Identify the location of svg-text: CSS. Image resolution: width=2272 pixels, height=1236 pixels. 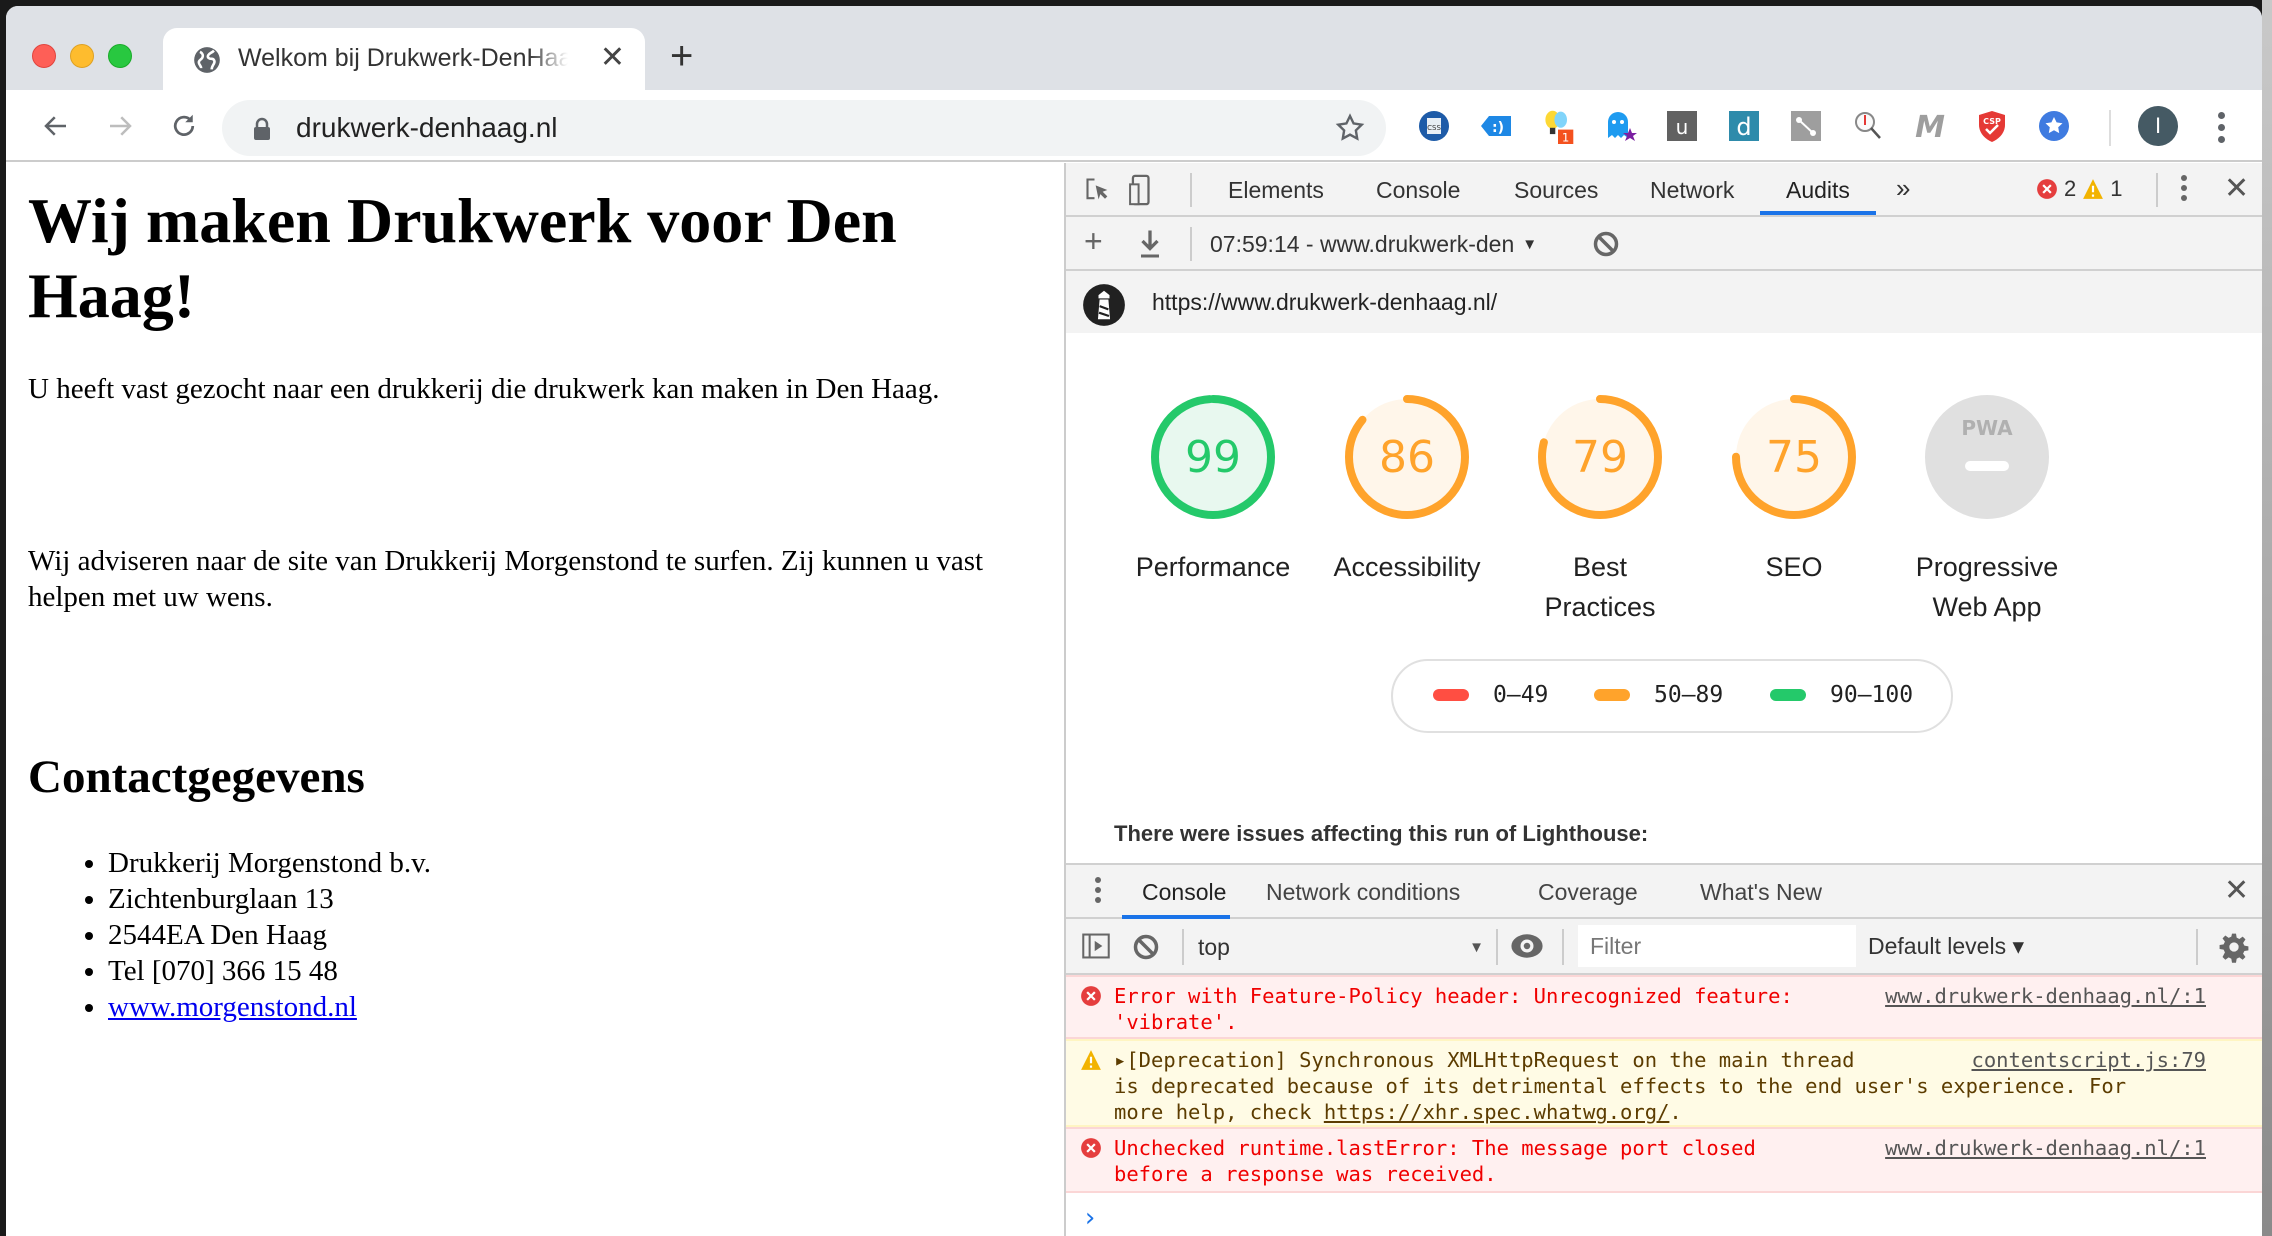
(1434, 128).